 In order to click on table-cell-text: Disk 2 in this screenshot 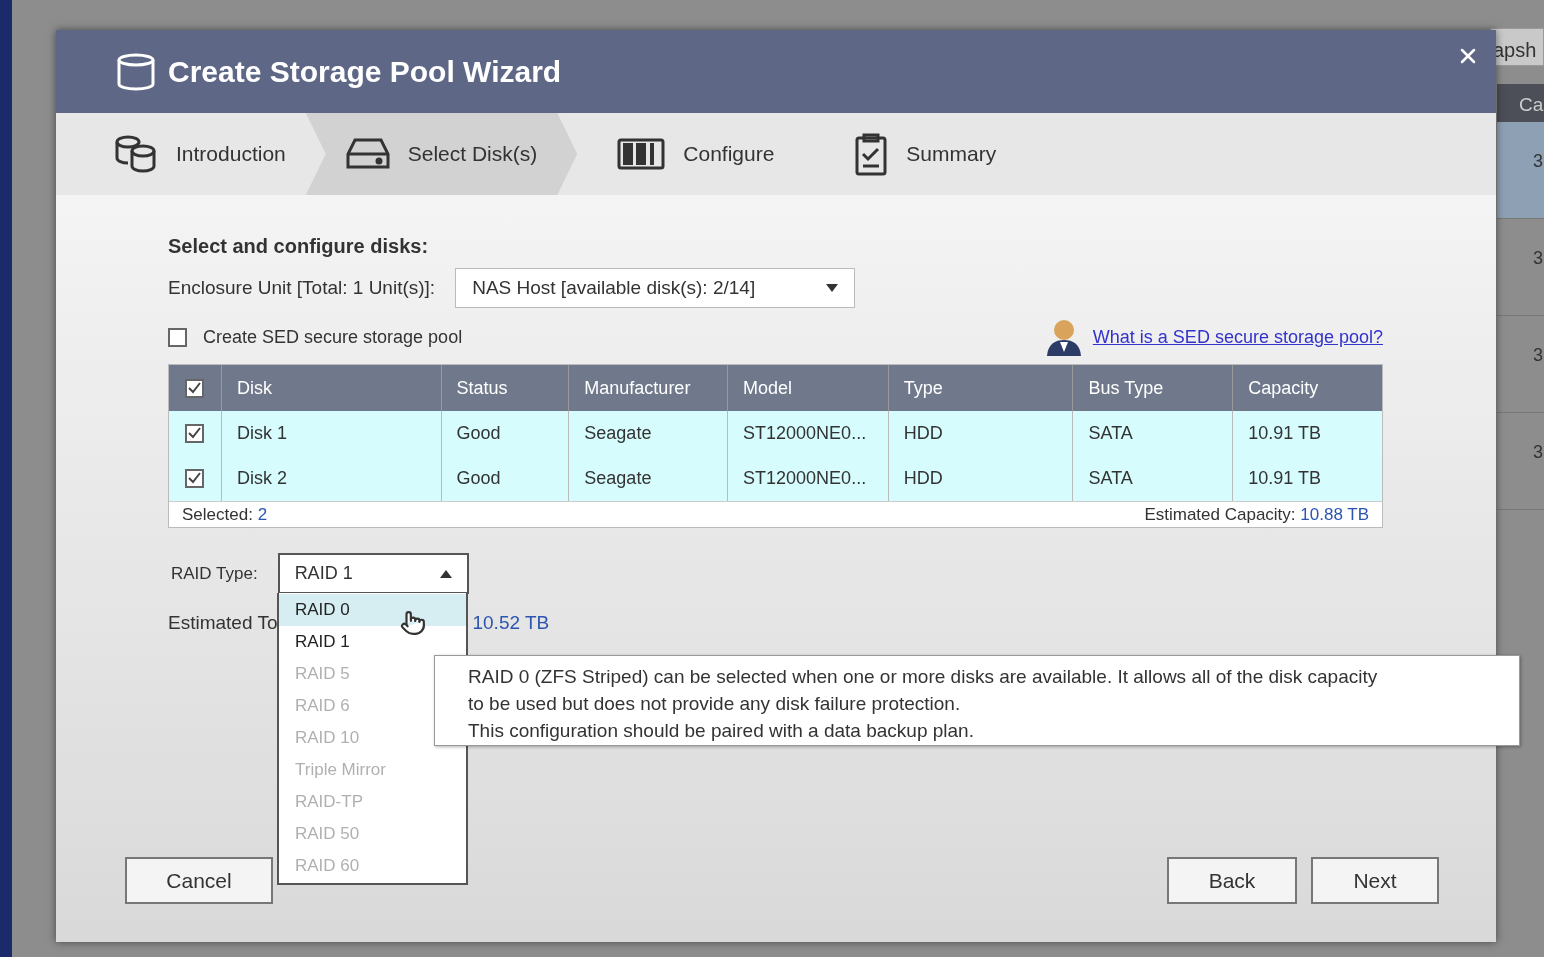, I will do `click(261, 478)`.